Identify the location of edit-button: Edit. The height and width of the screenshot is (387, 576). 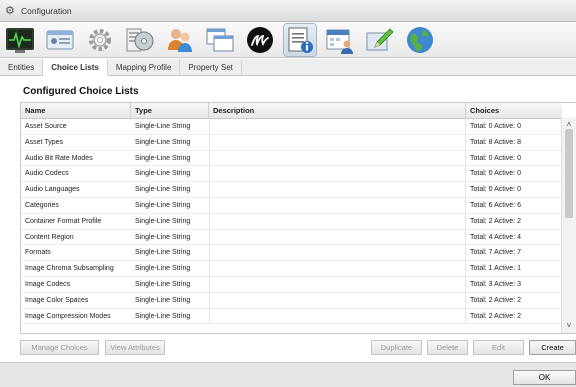
(498, 347).